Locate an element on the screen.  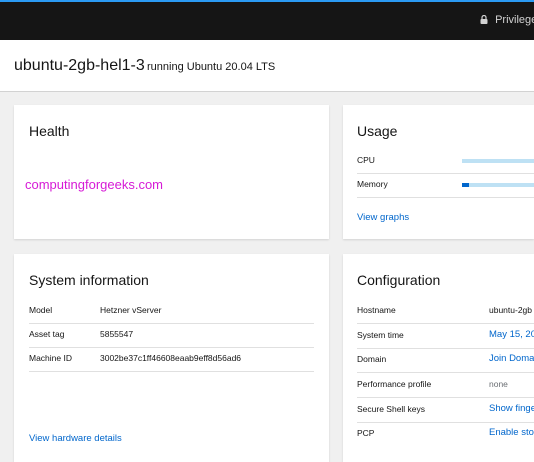
performance-profile-label: Performance profile is located at coordinates (394, 384).